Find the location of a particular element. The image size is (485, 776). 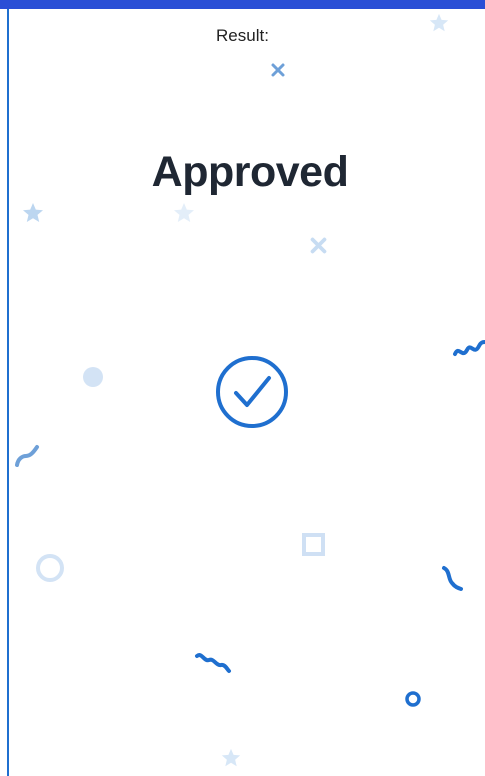

check-circle-icon is located at coordinates (252, 392).